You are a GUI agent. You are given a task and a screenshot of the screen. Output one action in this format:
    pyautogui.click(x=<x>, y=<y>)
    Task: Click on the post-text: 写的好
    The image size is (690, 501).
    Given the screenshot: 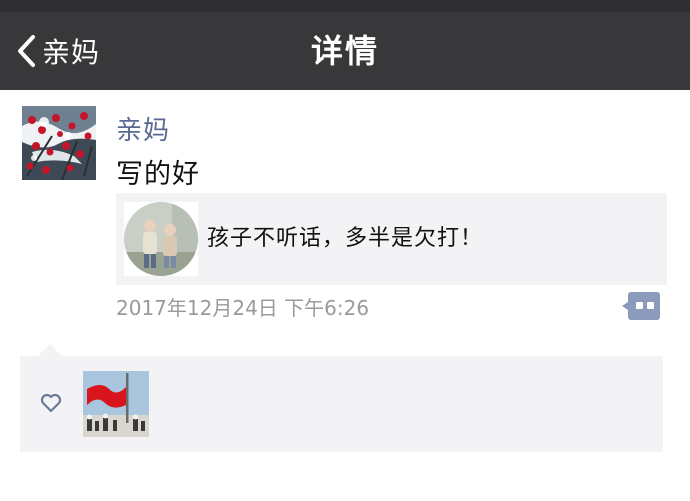 What is the action you would take?
    pyautogui.click(x=158, y=174)
    